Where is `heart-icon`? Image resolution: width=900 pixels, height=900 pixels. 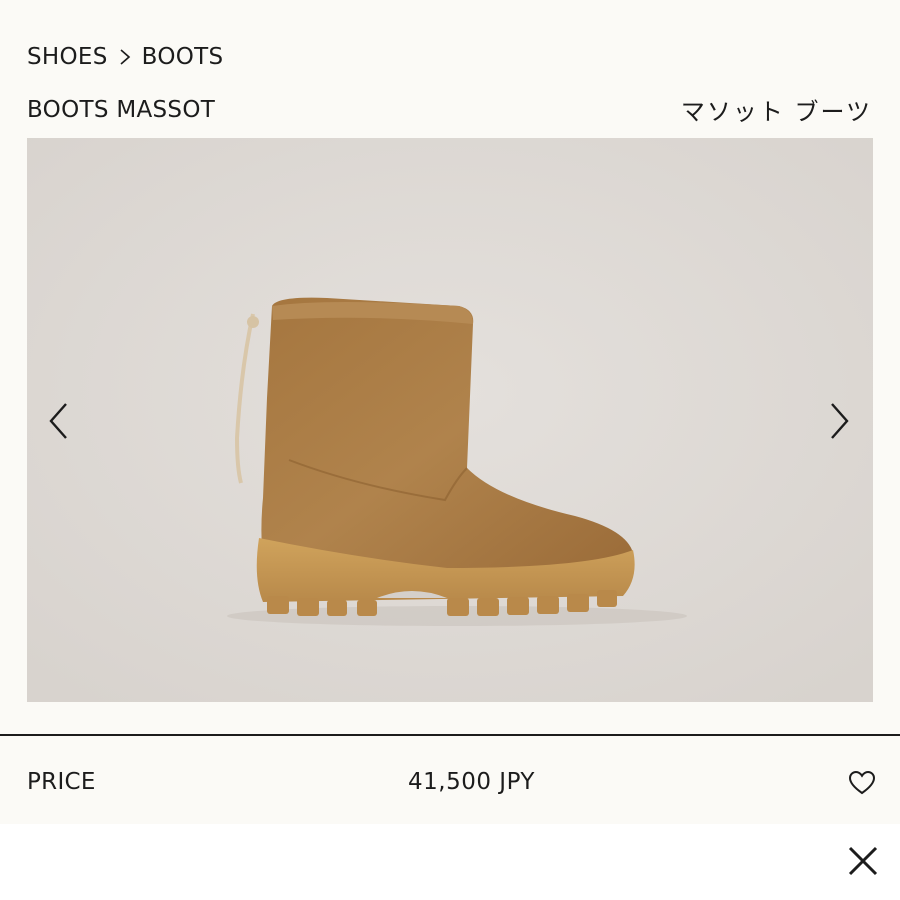
heart-icon is located at coordinates (862, 783).